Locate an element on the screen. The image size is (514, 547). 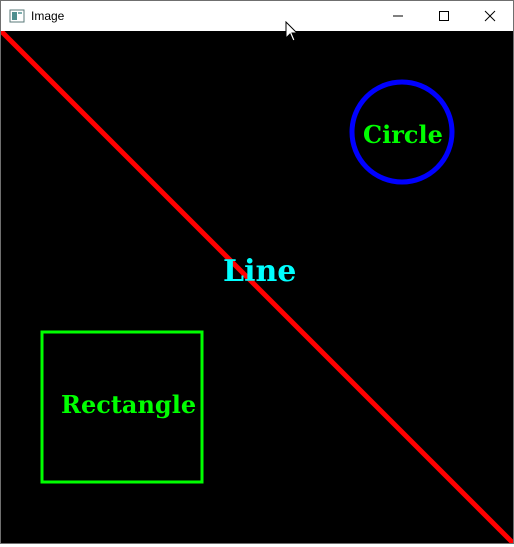
close-button is located at coordinates (490, 16).